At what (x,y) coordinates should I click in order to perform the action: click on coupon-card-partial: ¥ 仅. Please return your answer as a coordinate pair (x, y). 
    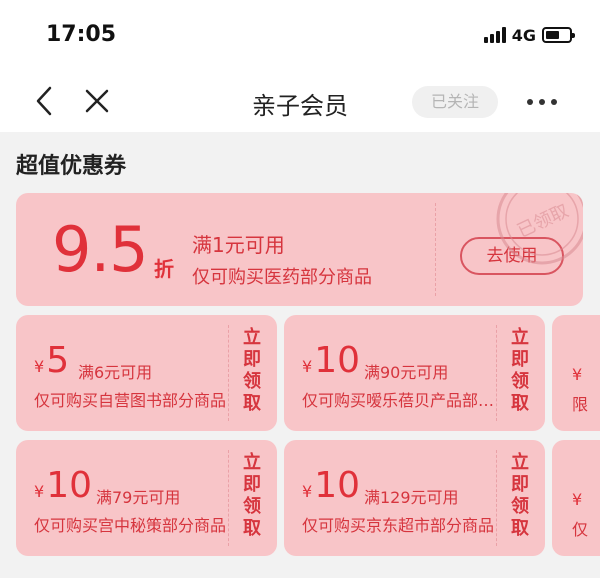
    Looking at the image, I should click on (576, 498).